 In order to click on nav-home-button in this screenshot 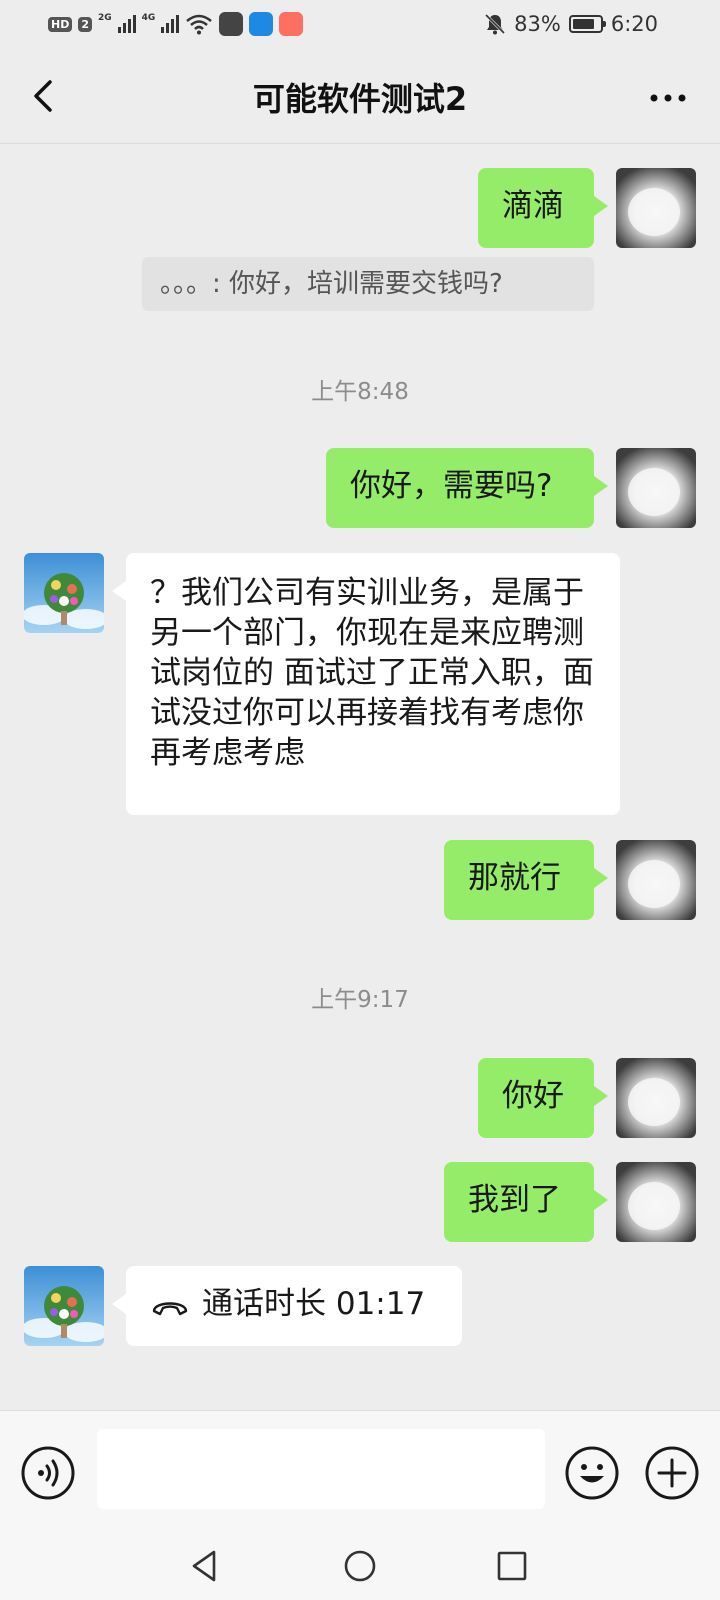, I will do `click(360, 1566)`.